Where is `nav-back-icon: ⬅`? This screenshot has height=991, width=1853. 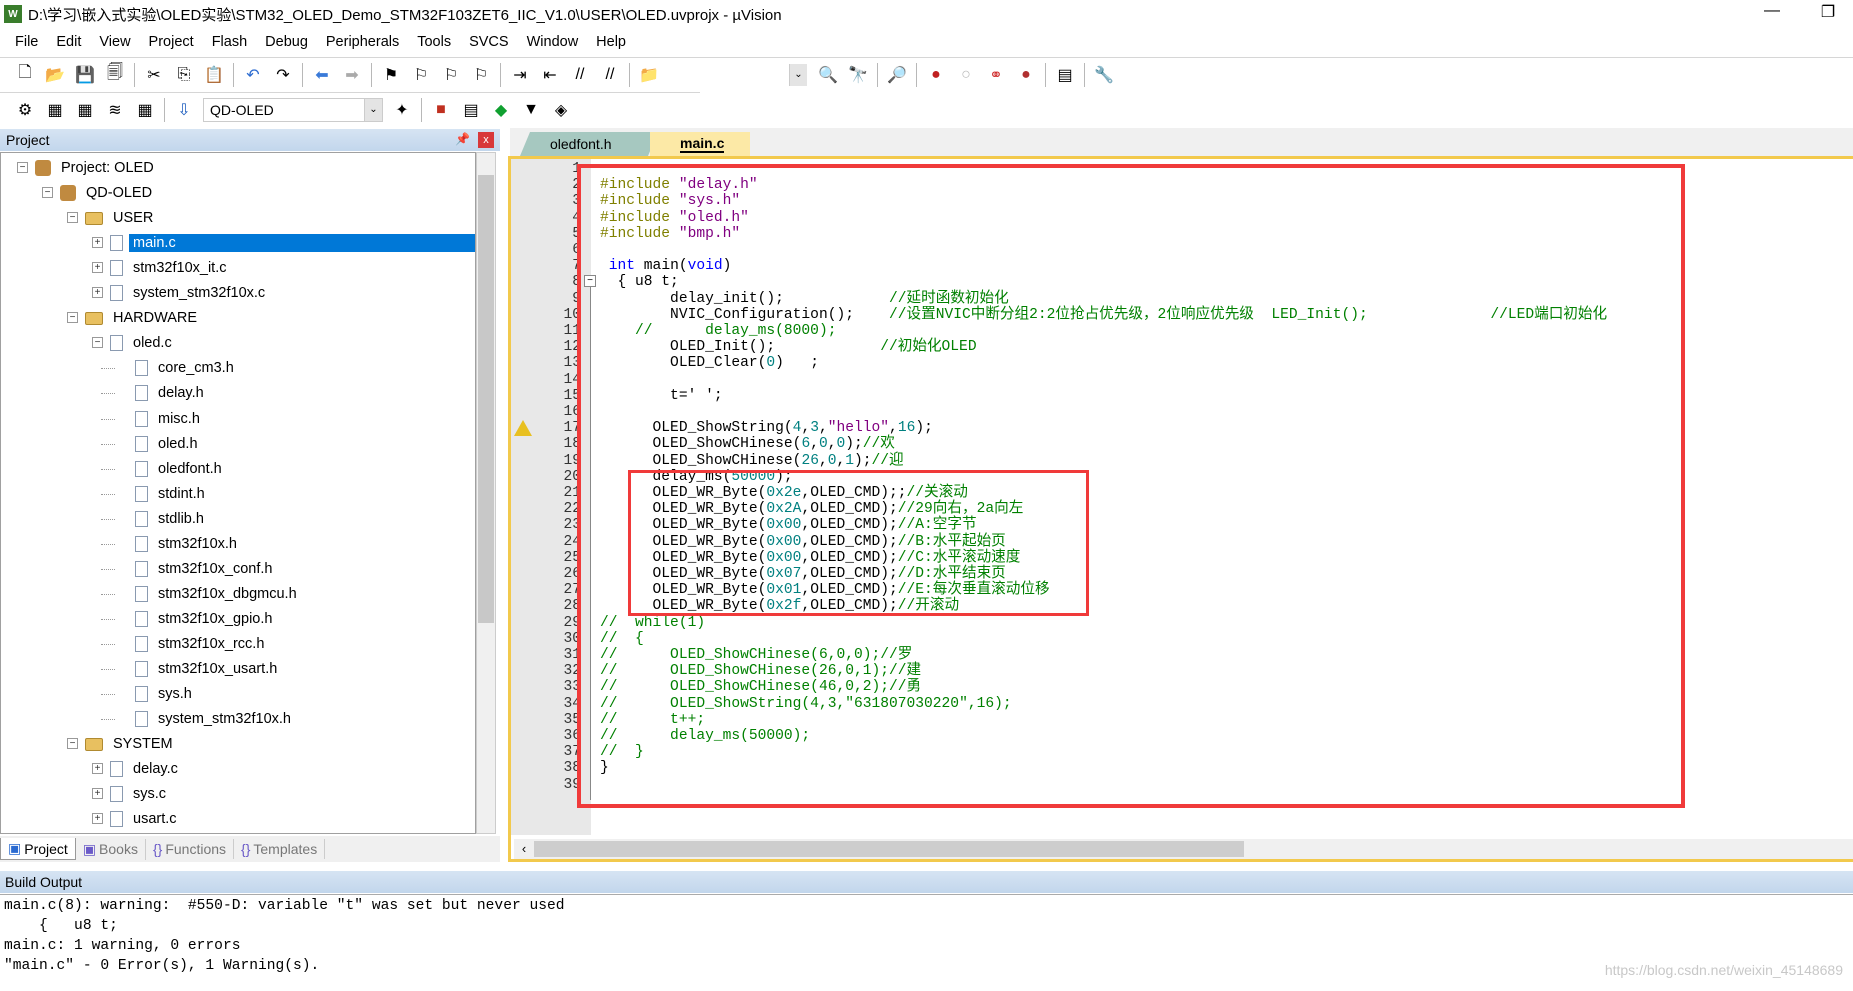
nav-back-icon: ⬅ is located at coordinates (322, 75).